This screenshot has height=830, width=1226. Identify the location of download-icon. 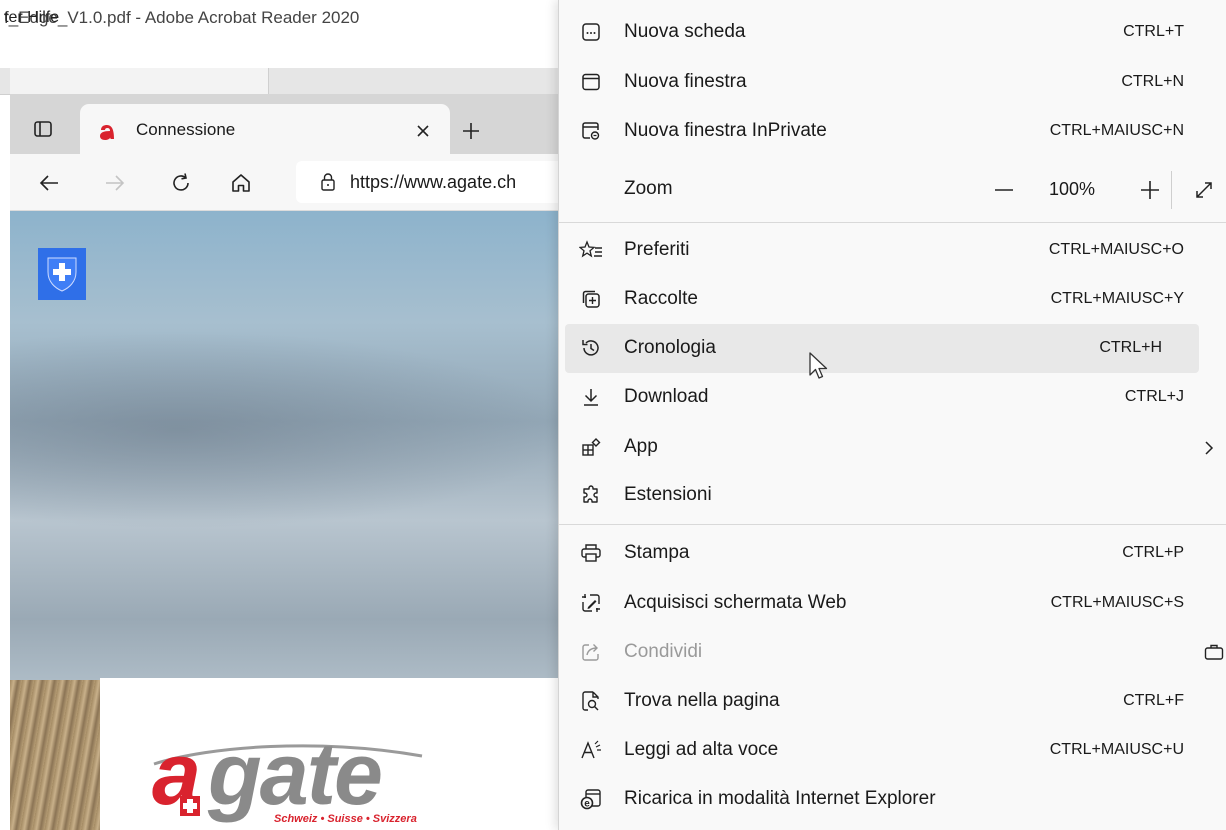
(591, 397).